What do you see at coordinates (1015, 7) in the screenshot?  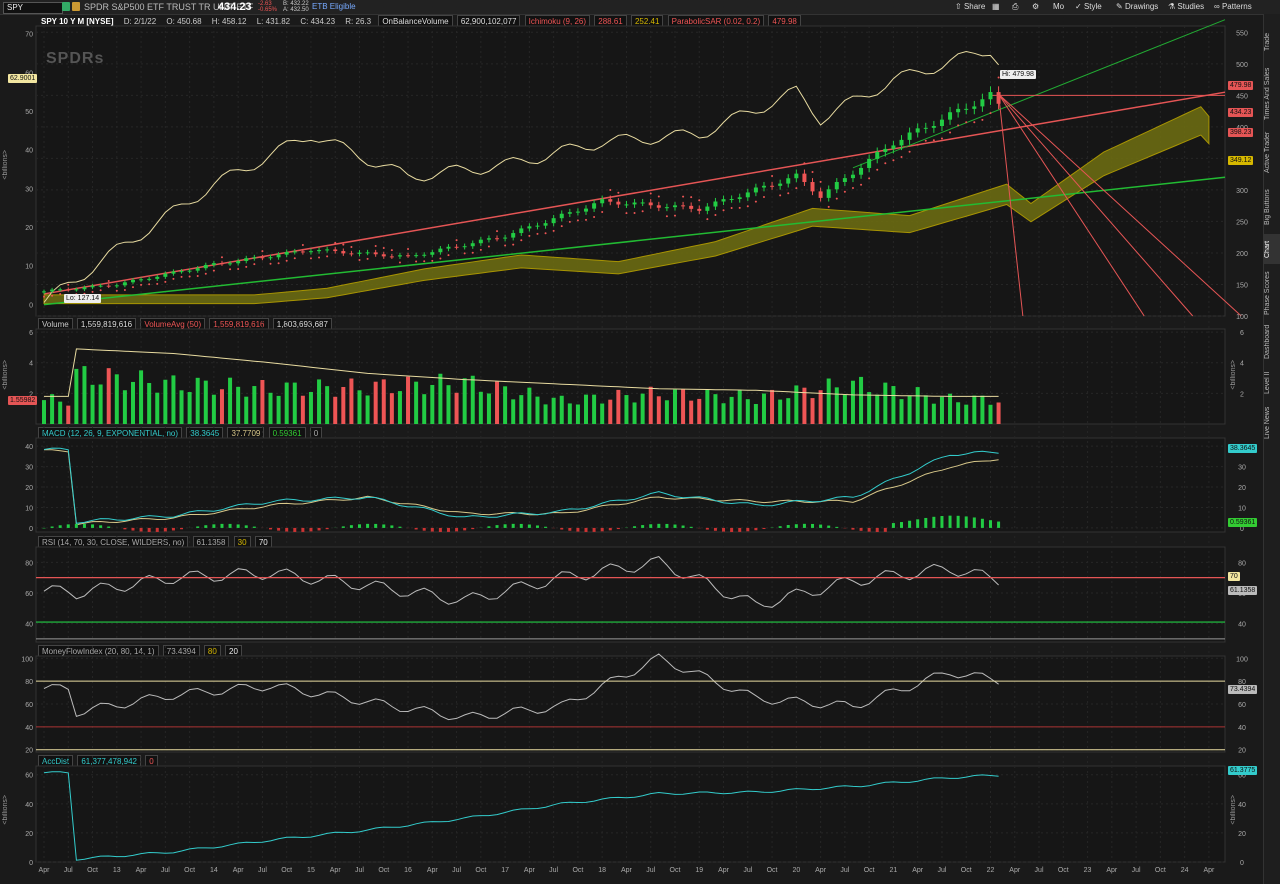 I see `print-icon: ⎙` at bounding box center [1015, 7].